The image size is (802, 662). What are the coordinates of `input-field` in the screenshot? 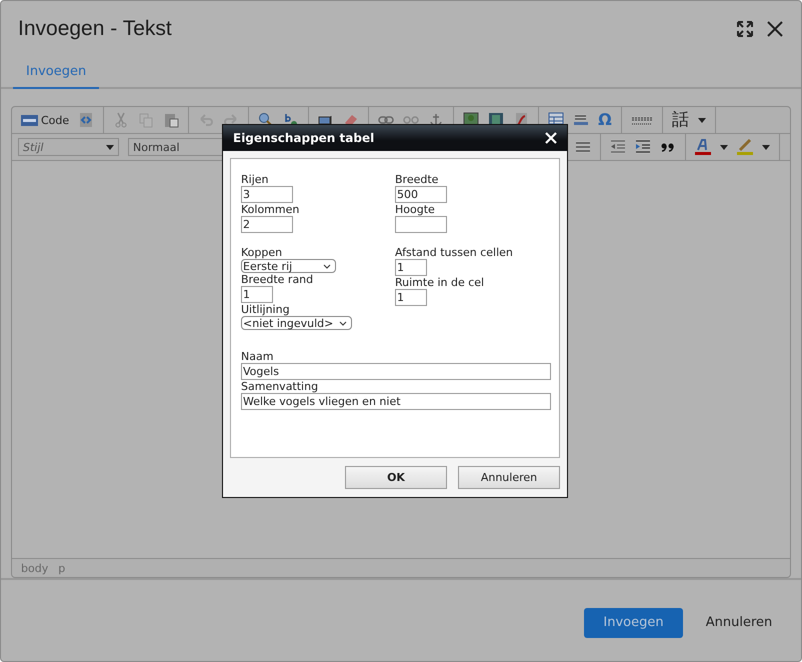 It's located at (421, 224).